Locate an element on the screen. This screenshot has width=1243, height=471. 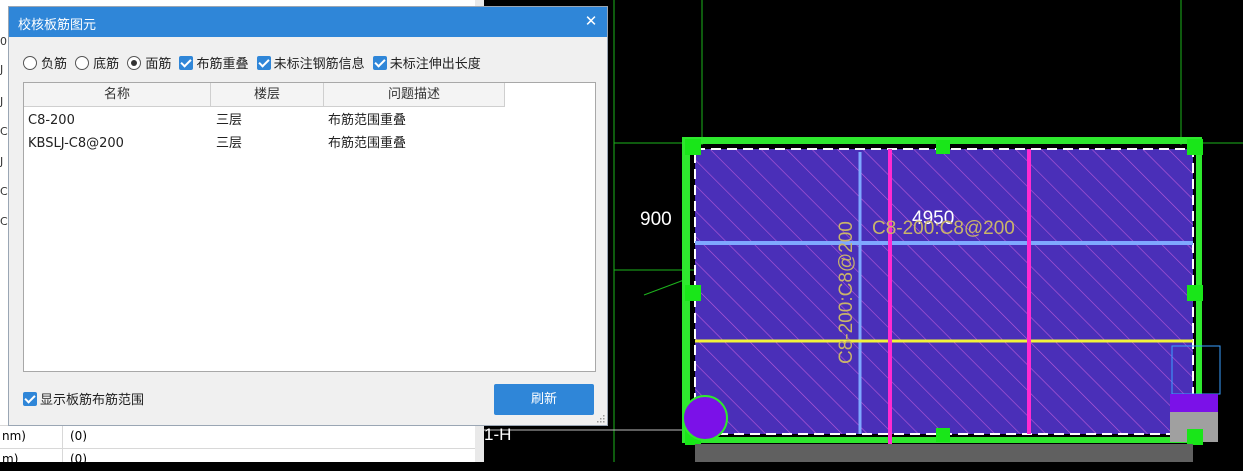
filter-options: 负筋 底筋 面筋 布筋重叠 未标注钢筋信息 未标注伸出长度 is located at coordinates (254, 63).